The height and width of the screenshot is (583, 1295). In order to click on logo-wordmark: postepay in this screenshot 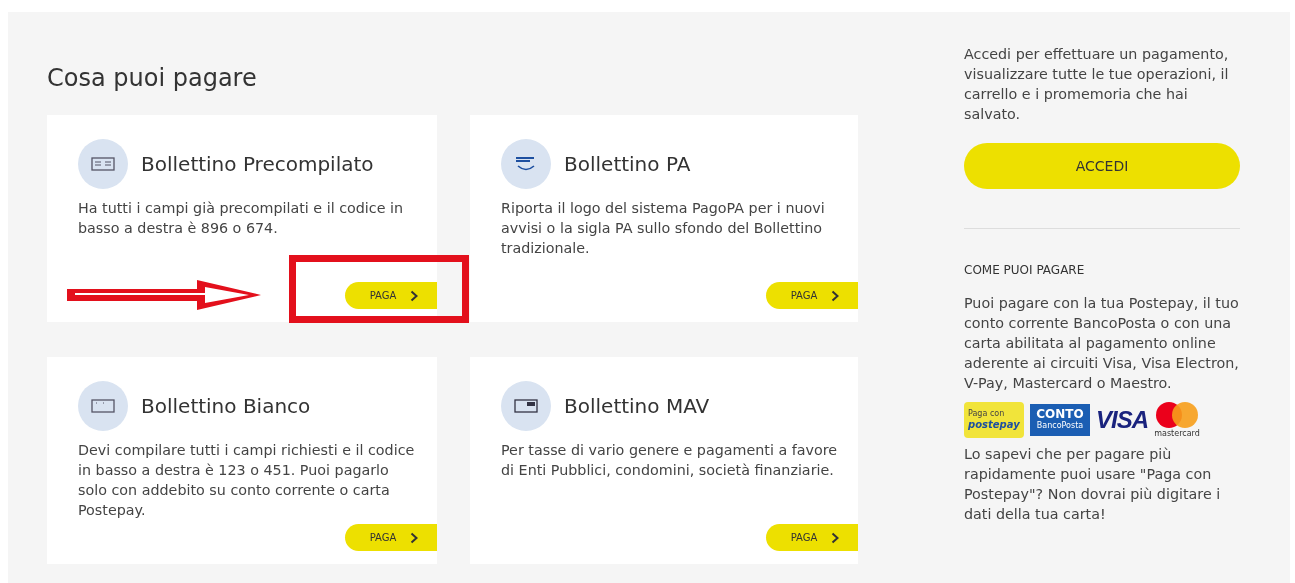, I will do `click(994, 424)`.